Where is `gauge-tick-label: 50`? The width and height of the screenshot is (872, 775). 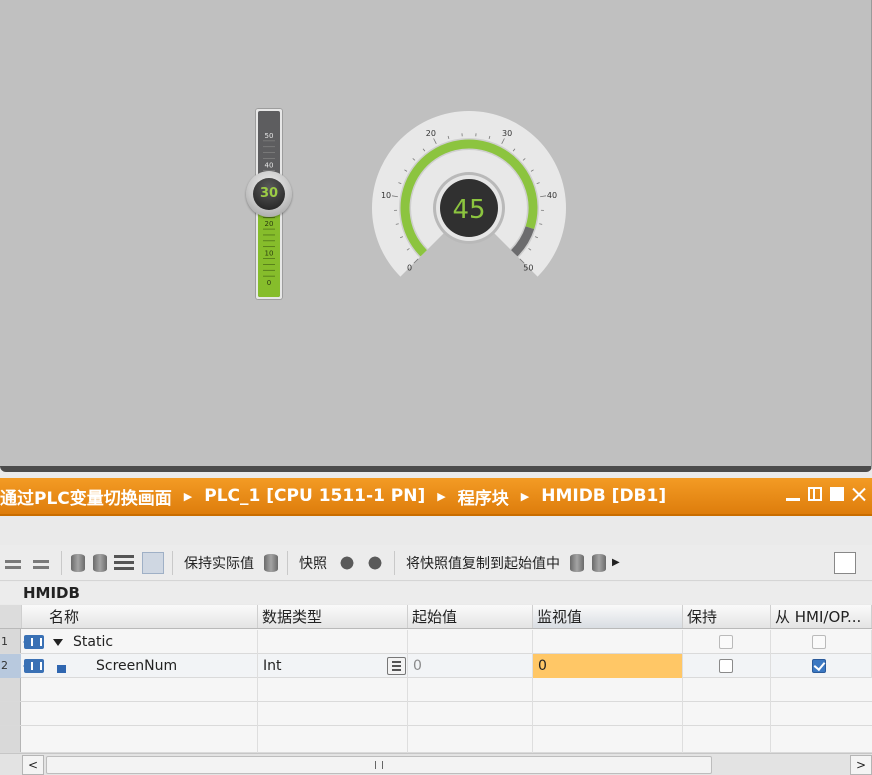
gauge-tick-label: 50 is located at coordinates (528, 267).